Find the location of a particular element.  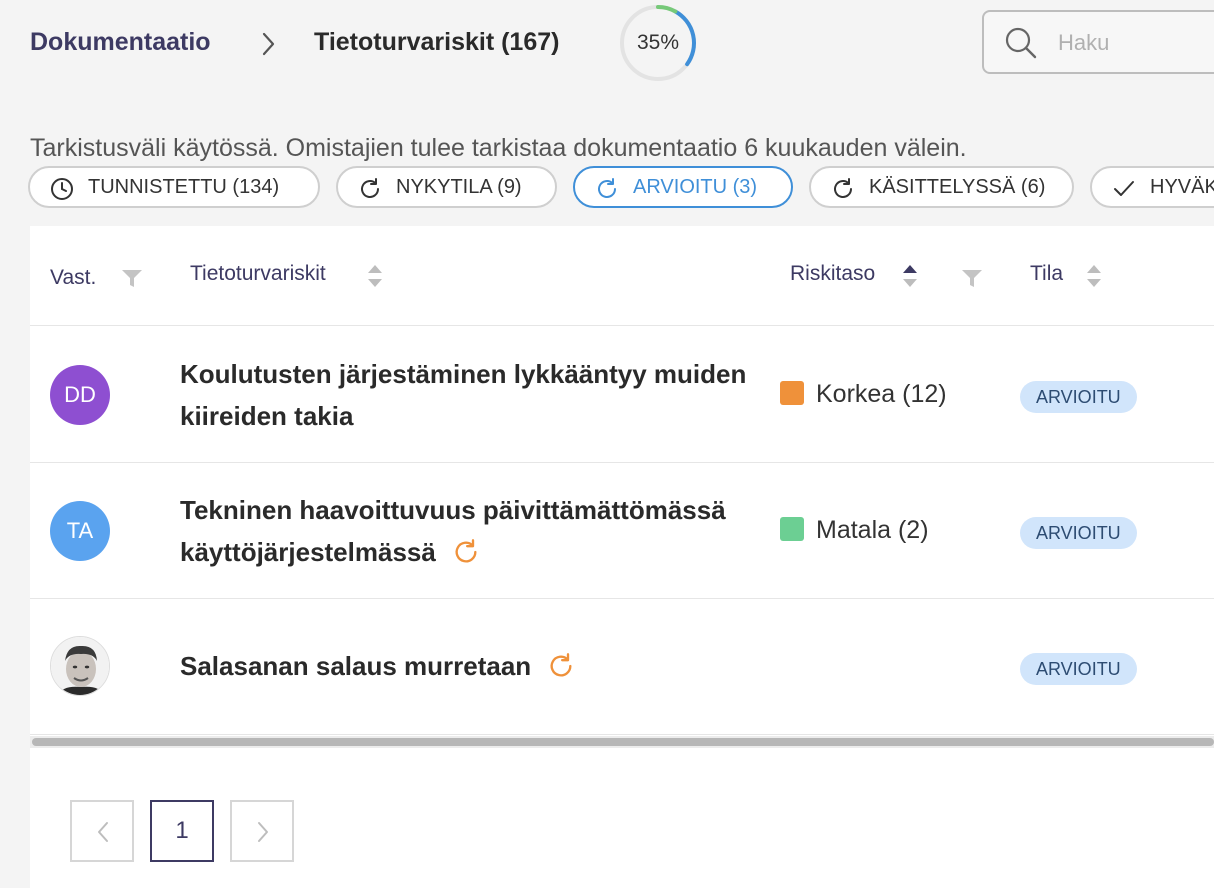

risk-title: Salasanan salaus murretaan is located at coordinates (475, 666).